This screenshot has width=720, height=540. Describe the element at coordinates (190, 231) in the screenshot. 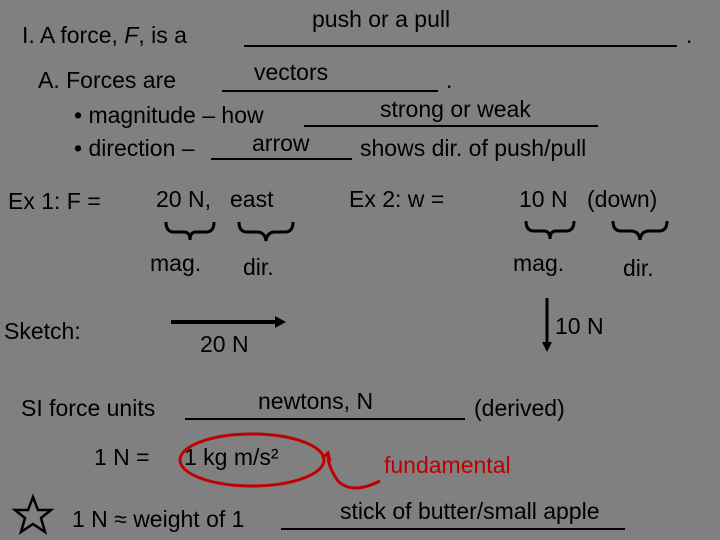

I see `ex1-mag-brace` at that location.